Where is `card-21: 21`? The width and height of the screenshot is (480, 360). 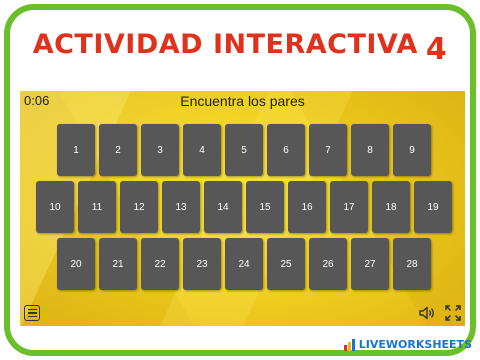 card-21: 21 is located at coordinates (118, 264).